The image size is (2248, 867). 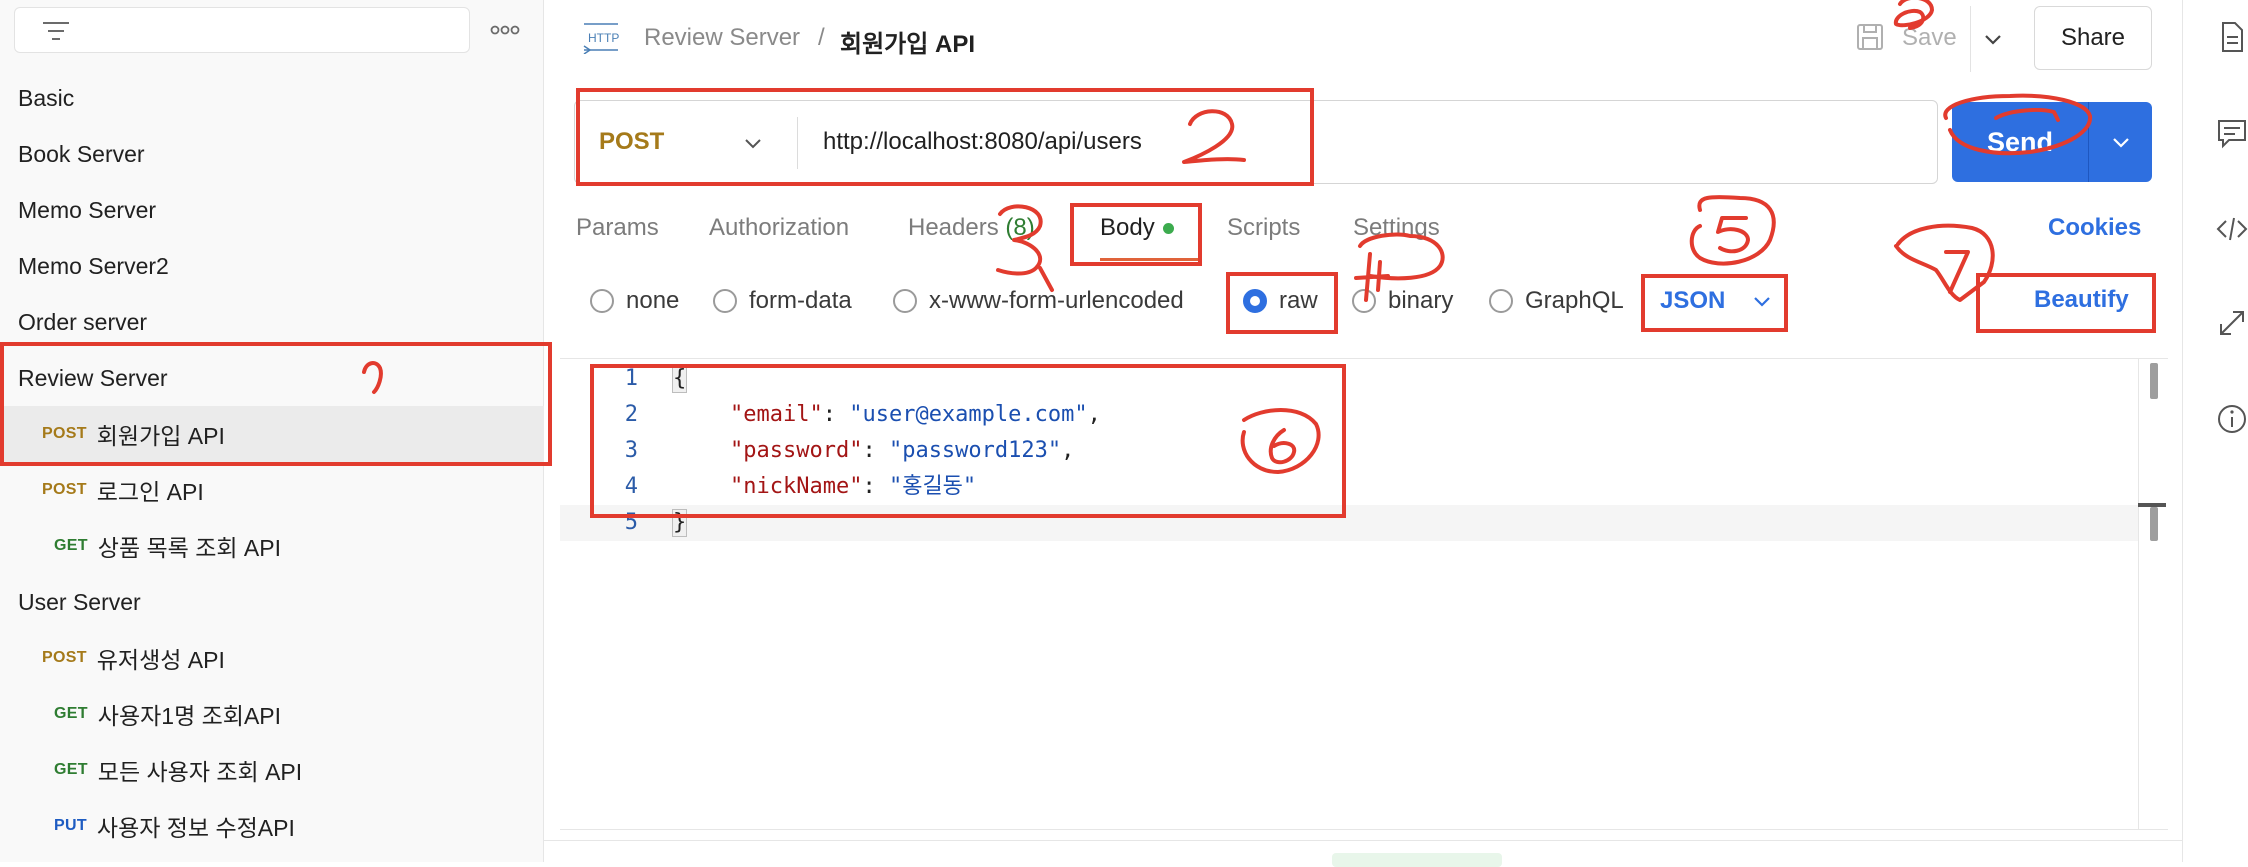 I want to click on radio-graphql: GraphQL, so click(x=1556, y=301).